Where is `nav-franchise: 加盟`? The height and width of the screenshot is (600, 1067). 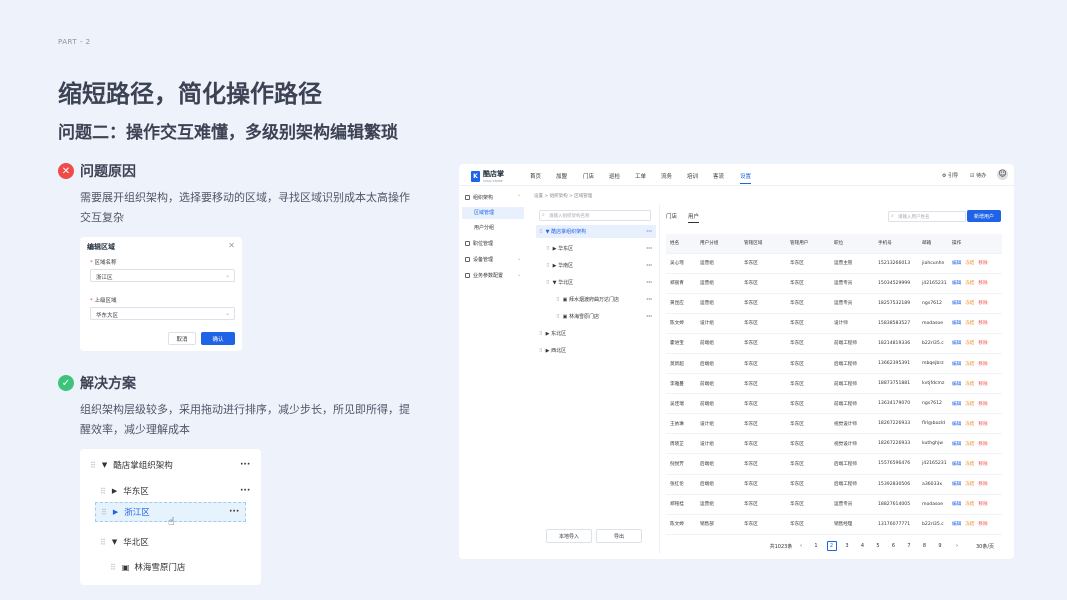 nav-franchise: 加盟 is located at coordinates (561, 176).